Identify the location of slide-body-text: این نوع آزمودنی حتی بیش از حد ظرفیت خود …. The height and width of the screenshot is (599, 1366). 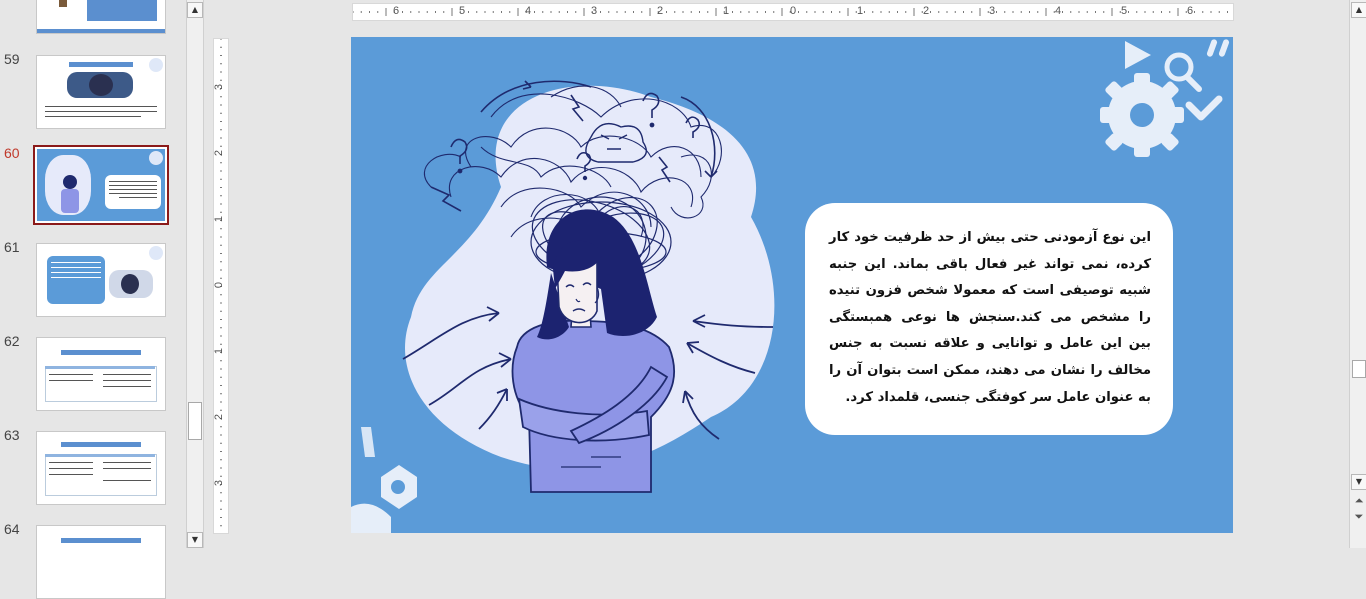
(990, 318).